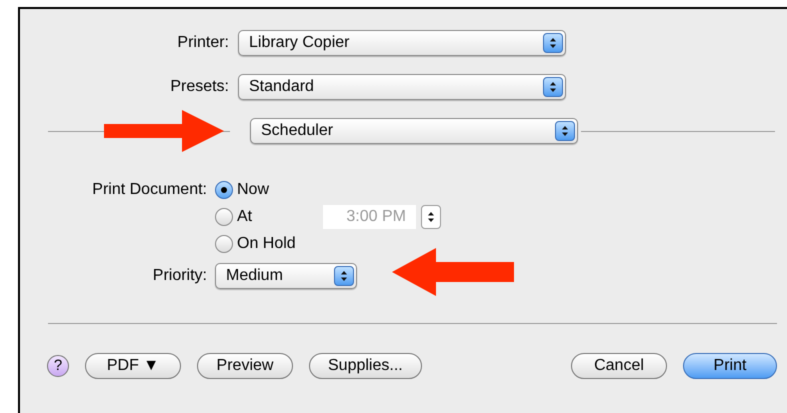  I want to click on field-label: Priority:, so click(180, 276).